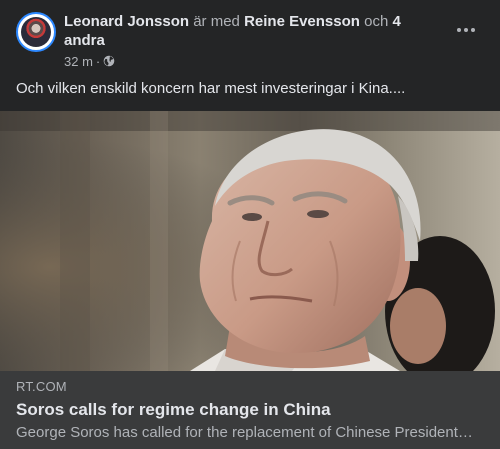 This screenshot has width=500, height=449. I want to click on post-meta: 32 m ·, so click(89, 61).